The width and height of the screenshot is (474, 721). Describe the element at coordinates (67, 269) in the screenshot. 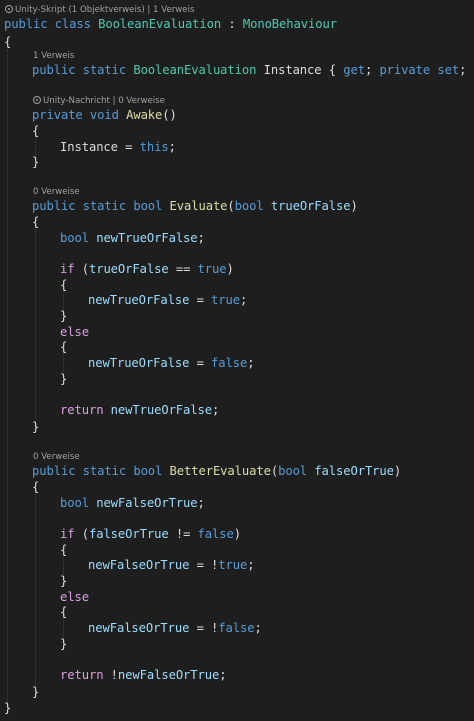

I see `control-keyword: if` at that location.